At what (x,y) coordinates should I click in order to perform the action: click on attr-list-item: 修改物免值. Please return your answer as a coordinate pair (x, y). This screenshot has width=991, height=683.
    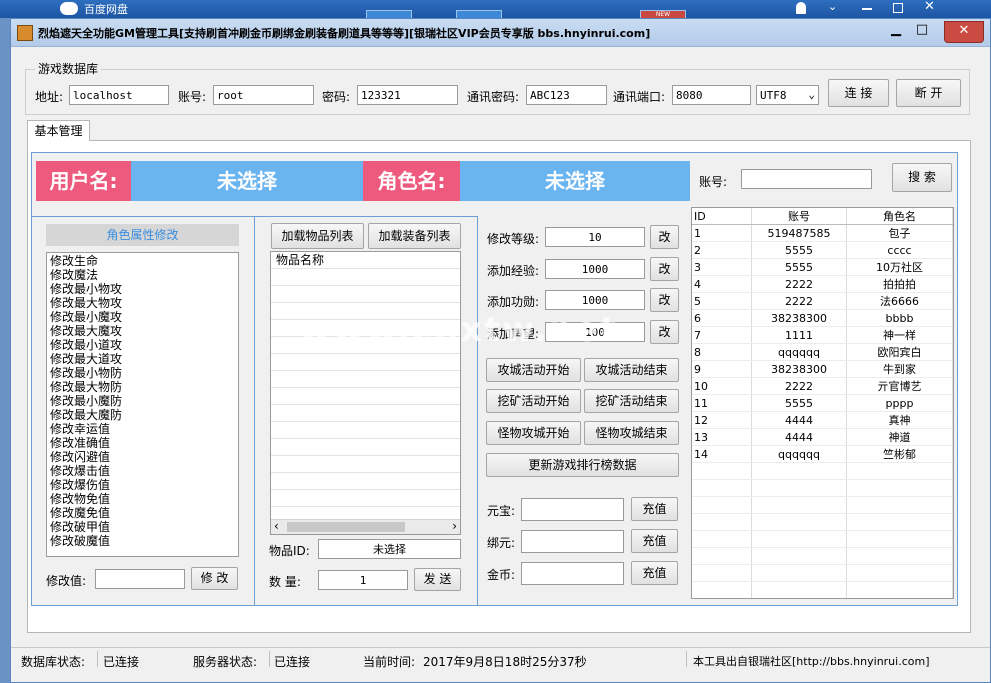
    Looking at the image, I should click on (142, 499).